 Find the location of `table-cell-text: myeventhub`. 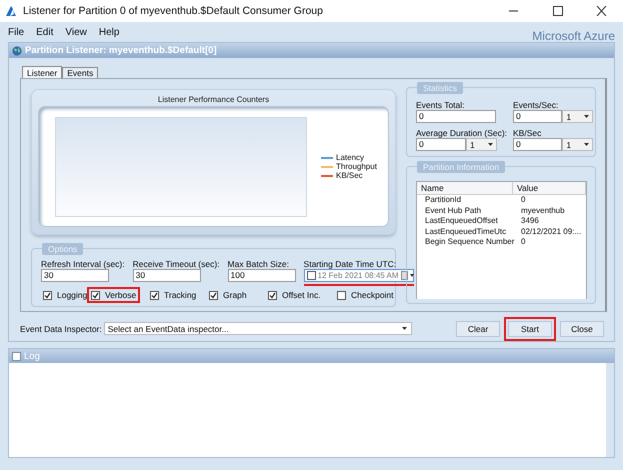

table-cell-text: myeventhub is located at coordinates (543, 211).